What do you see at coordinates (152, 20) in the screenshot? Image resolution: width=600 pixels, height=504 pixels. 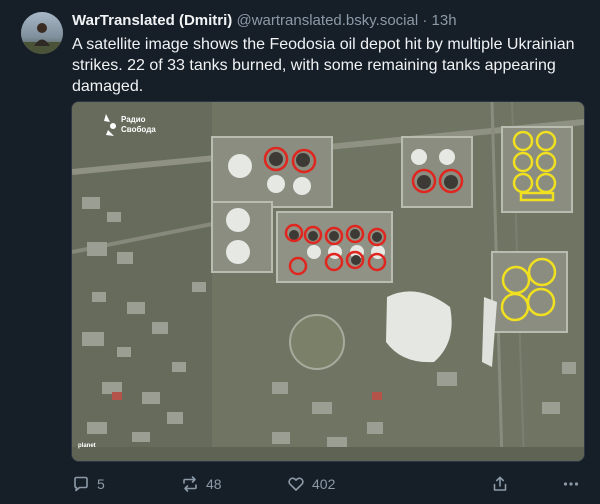 I see `display-name: WarTranslated (Dmitri)` at bounding box center [152, 20].